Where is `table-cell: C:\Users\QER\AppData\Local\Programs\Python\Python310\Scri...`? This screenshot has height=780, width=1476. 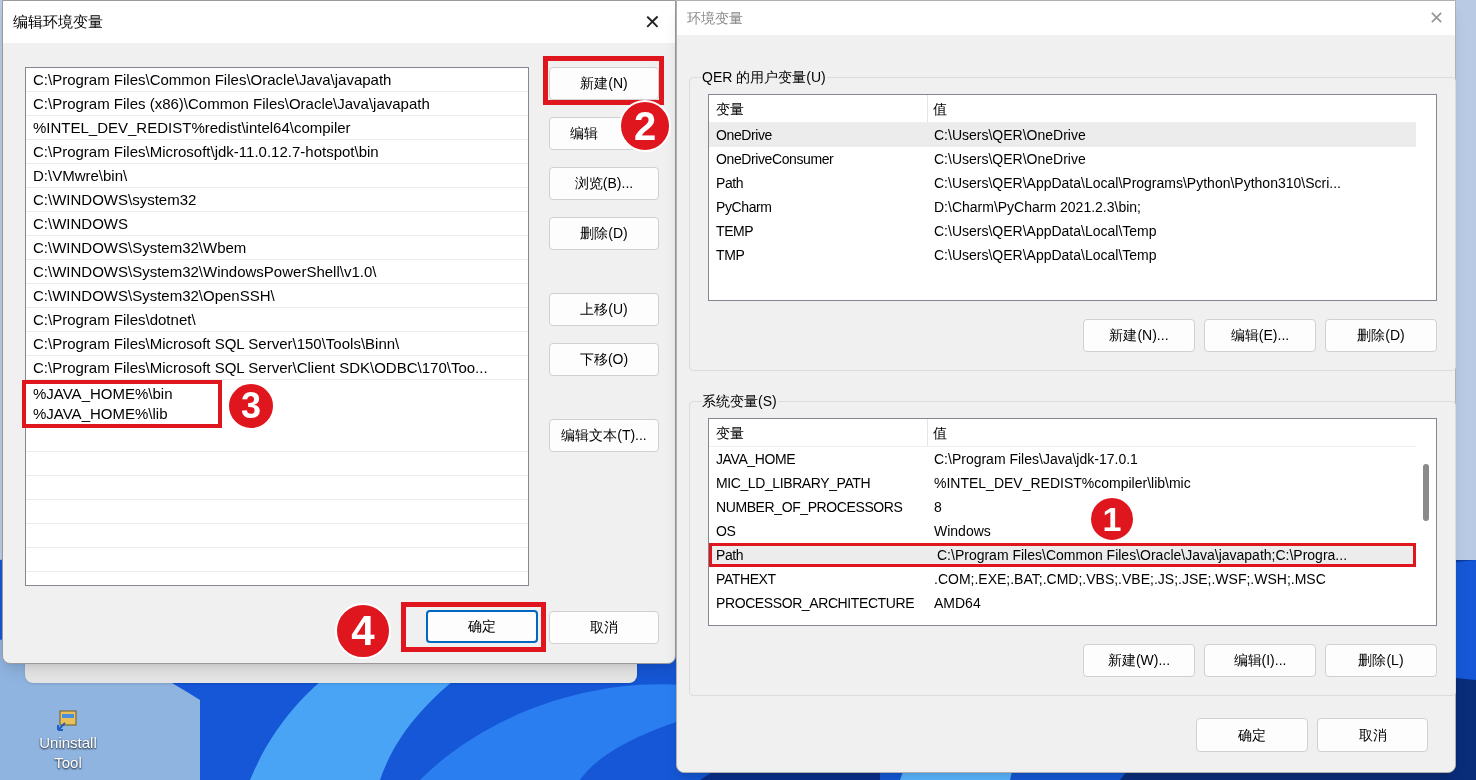 table-cell: C:\Users\QER\AppData\Local\Programs\Python\Python310\Scri... is located at coordinates (1137, 183).